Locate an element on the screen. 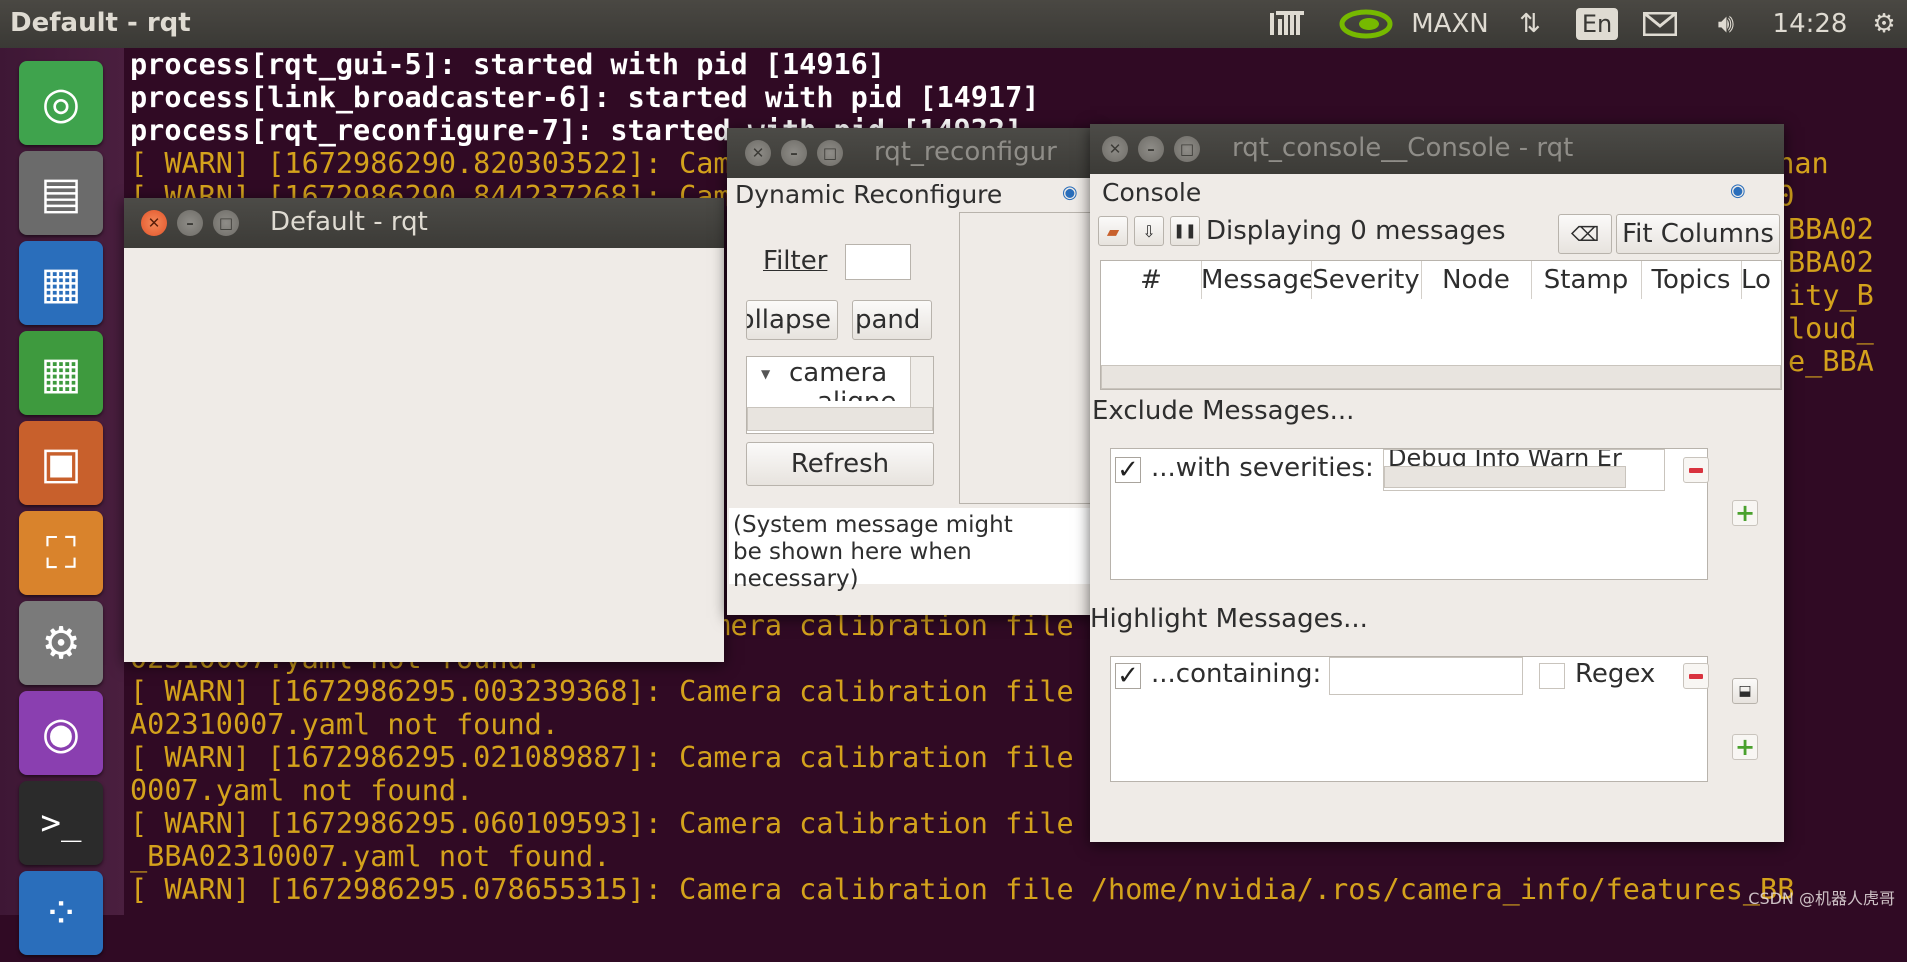 This screenshot has height=962, width=1907. launcher-item-impress: ▣ is located at coordinates (61, 463).